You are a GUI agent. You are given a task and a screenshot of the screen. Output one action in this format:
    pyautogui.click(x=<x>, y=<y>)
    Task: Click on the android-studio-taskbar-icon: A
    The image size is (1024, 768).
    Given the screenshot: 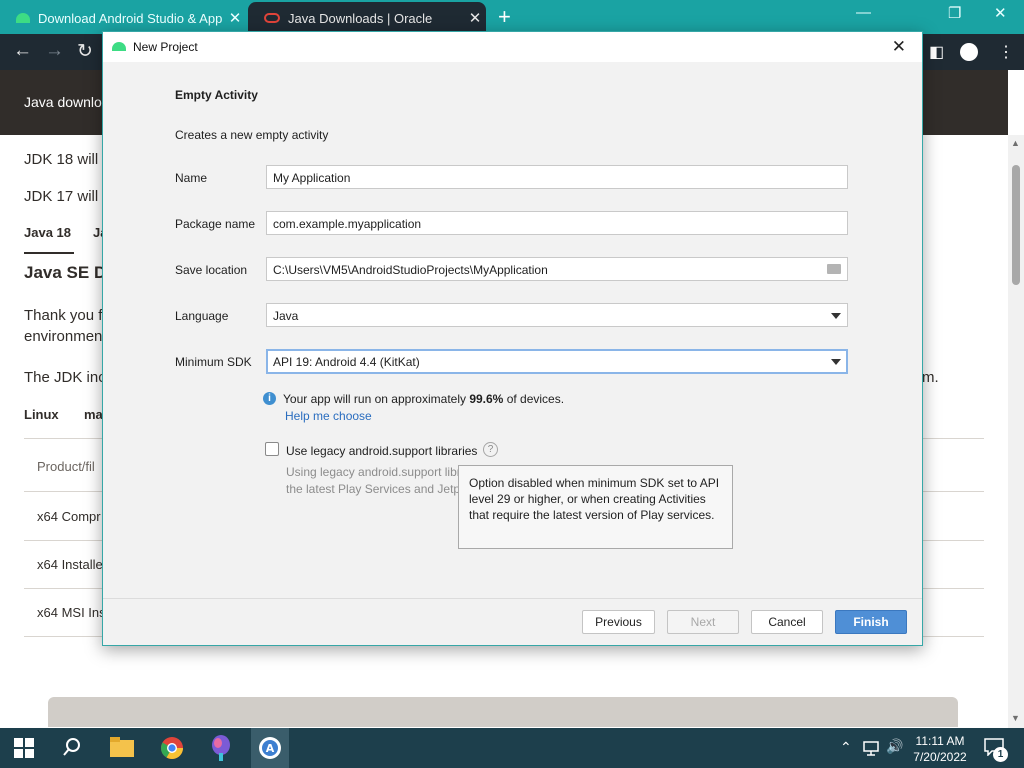 What is the action you would take?
    pyautogui.click(x=270, y=748)
    